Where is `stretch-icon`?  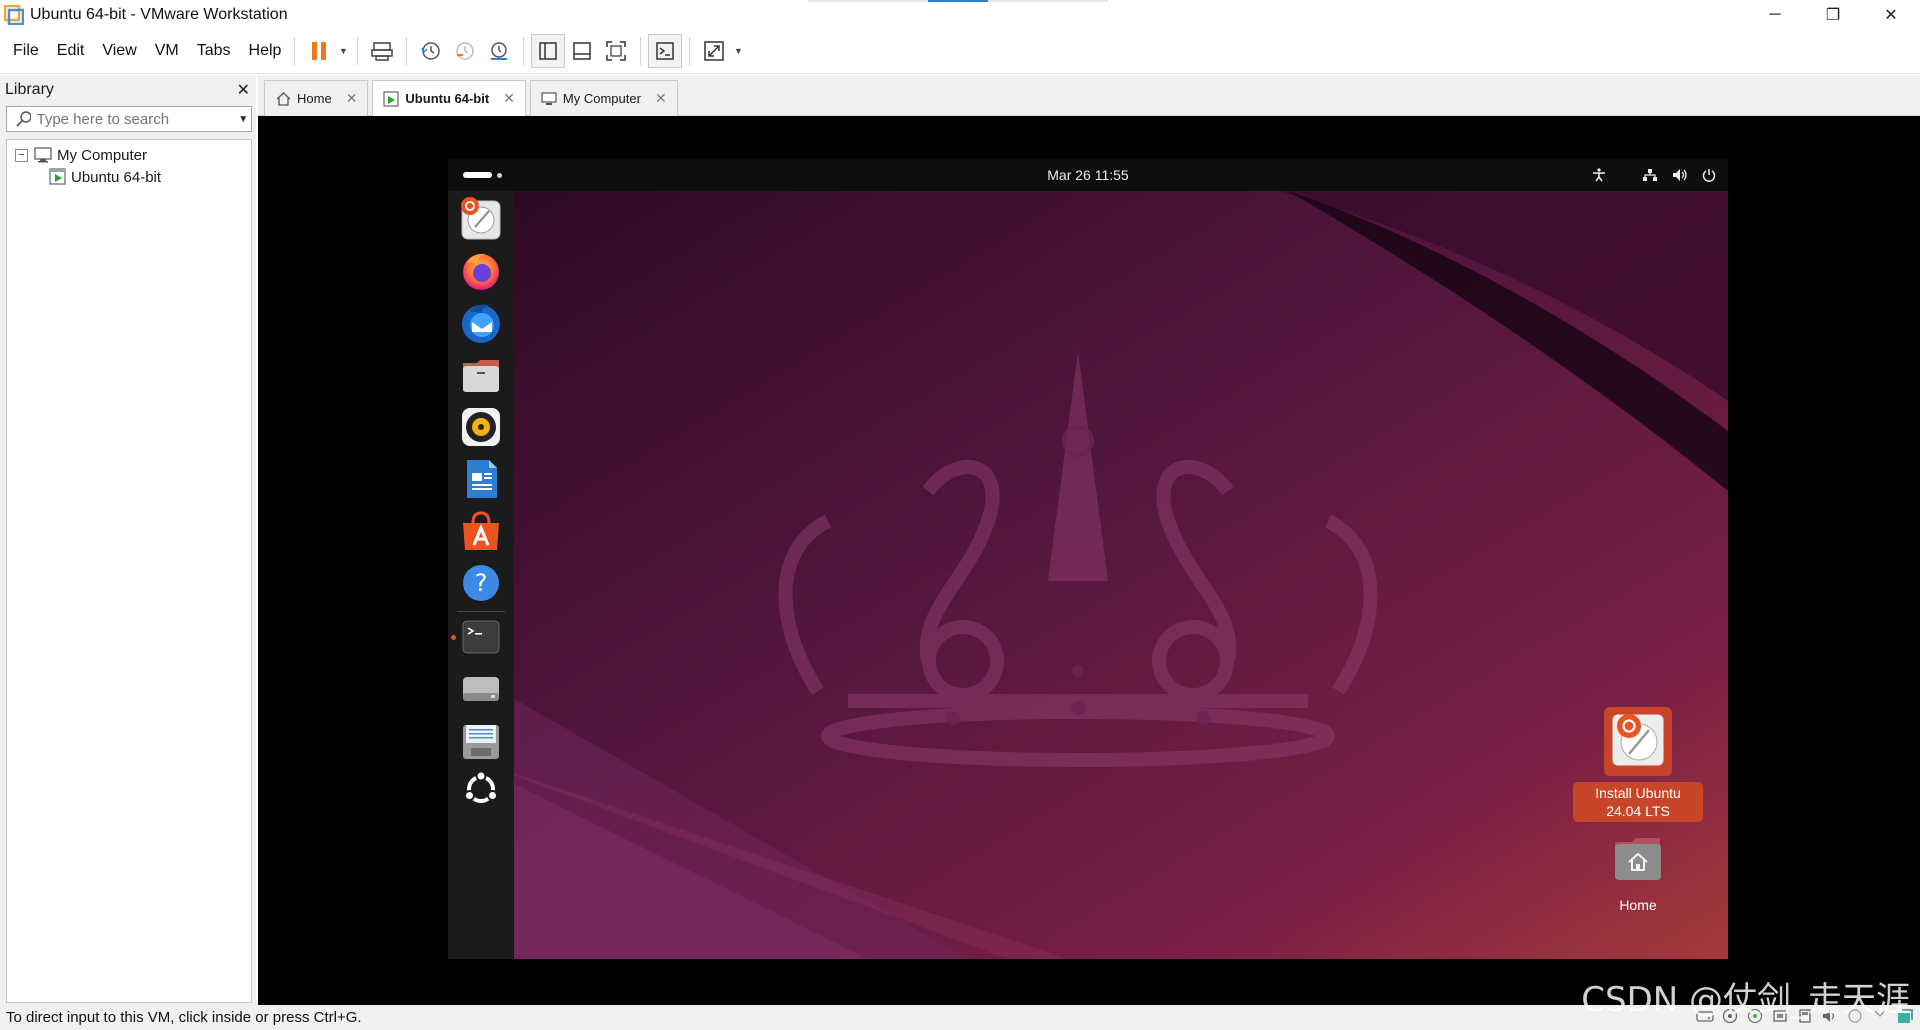 stretch-icon is located at coordinates (714, 51).